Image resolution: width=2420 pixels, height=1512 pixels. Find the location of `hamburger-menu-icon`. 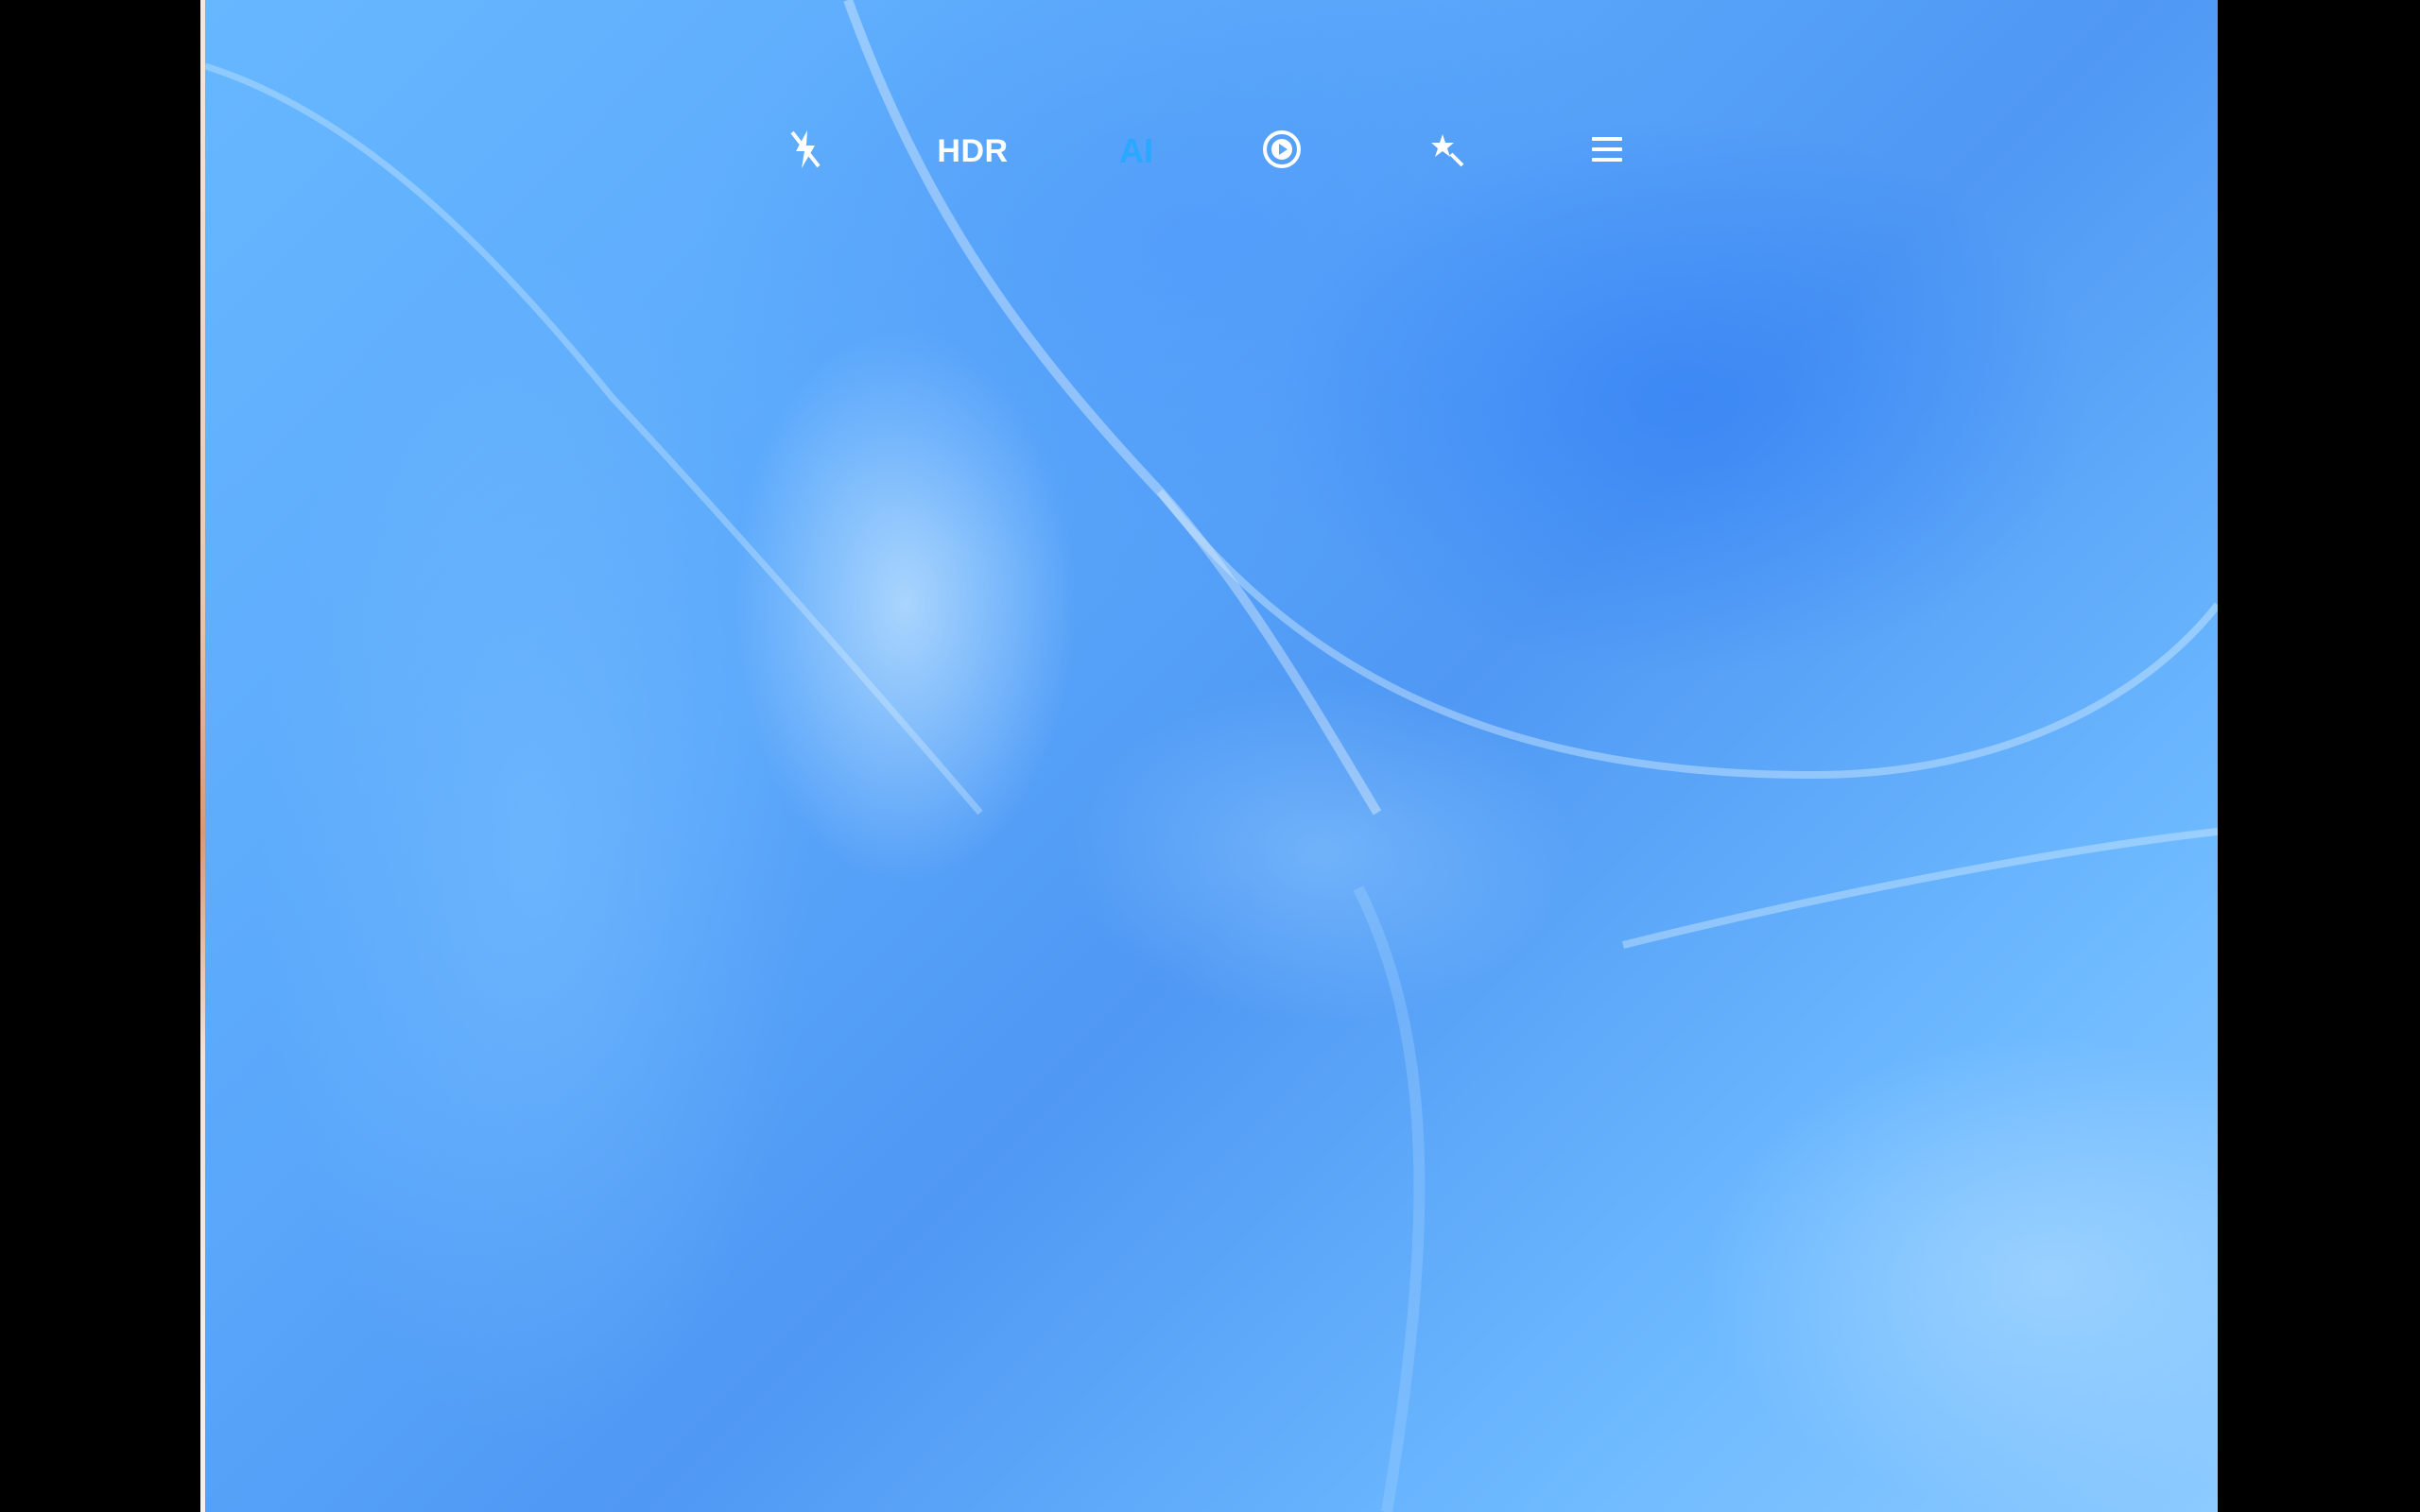

hamburger-menu-icon is located at coordinates (1607, 151).